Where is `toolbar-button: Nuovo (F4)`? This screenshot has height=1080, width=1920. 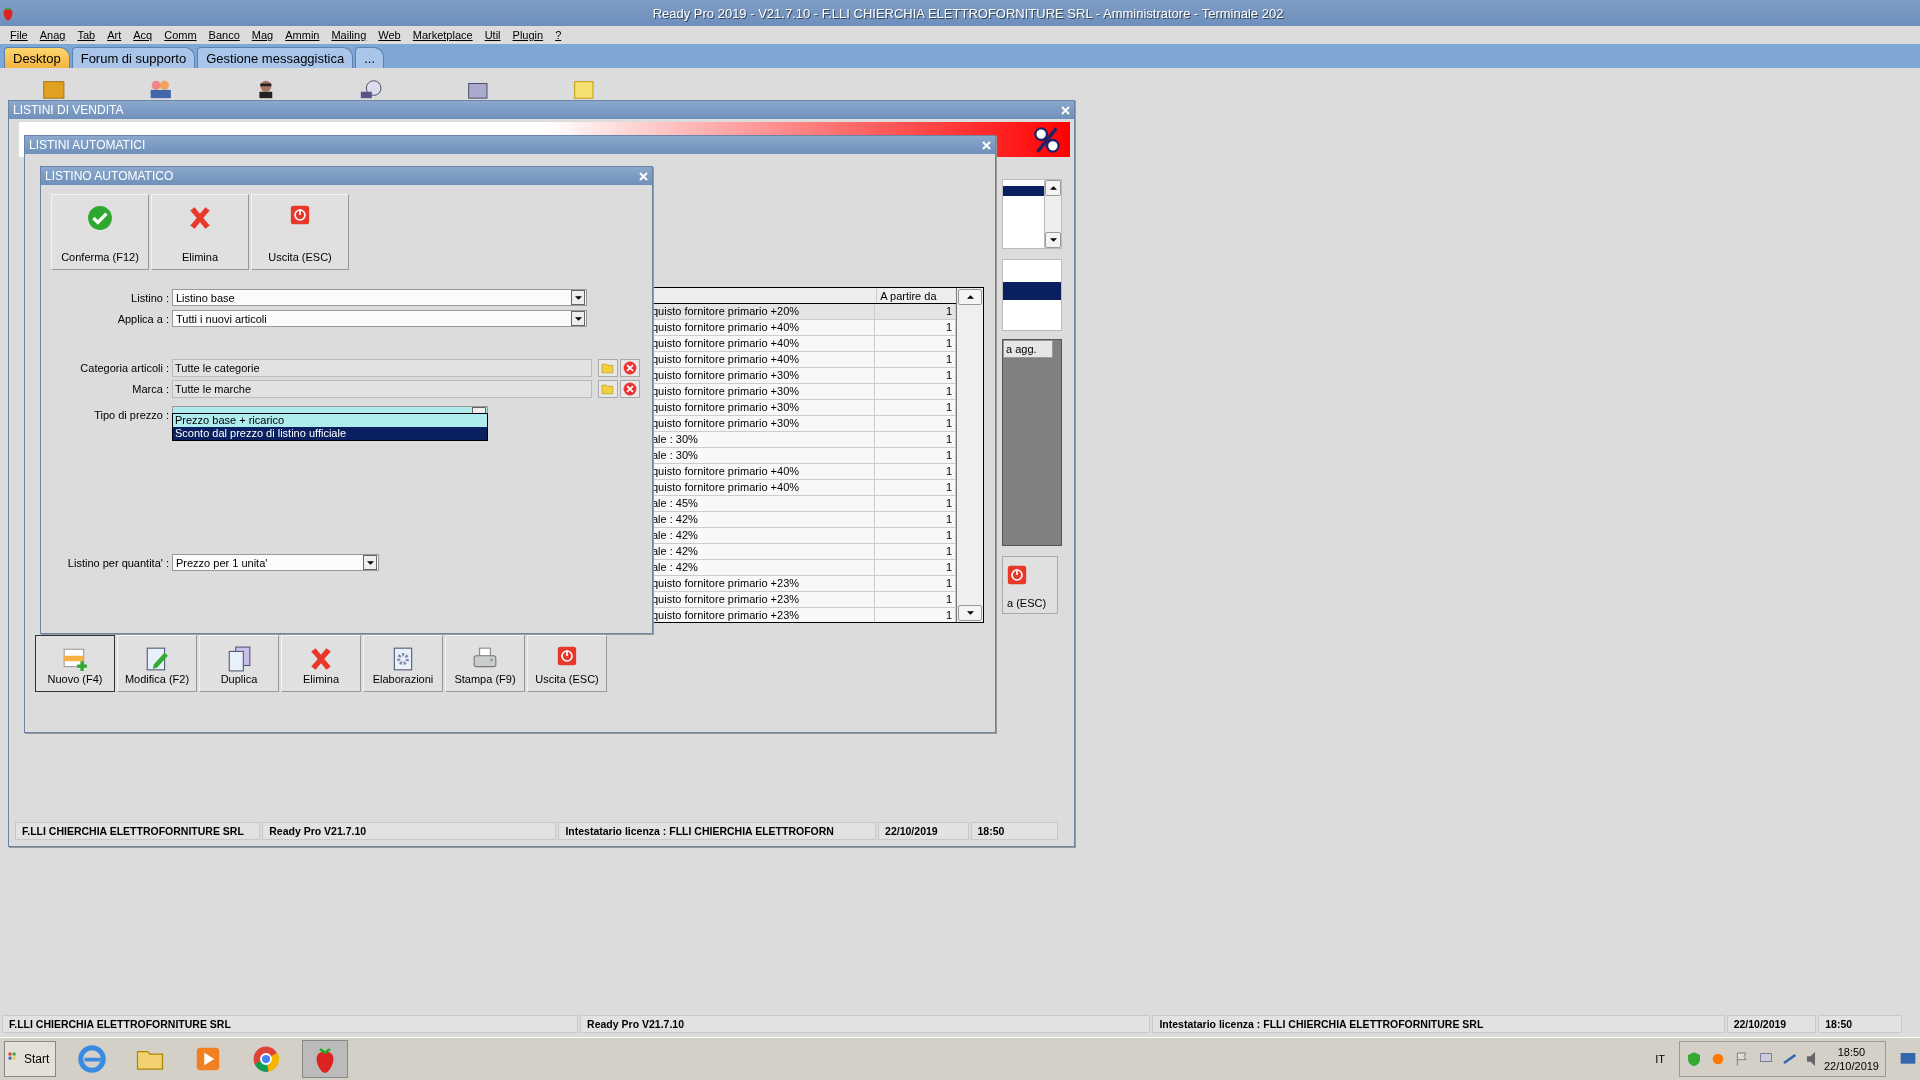
toolbar-button: Nuovo (F4) is located at coordinates (75, 663).